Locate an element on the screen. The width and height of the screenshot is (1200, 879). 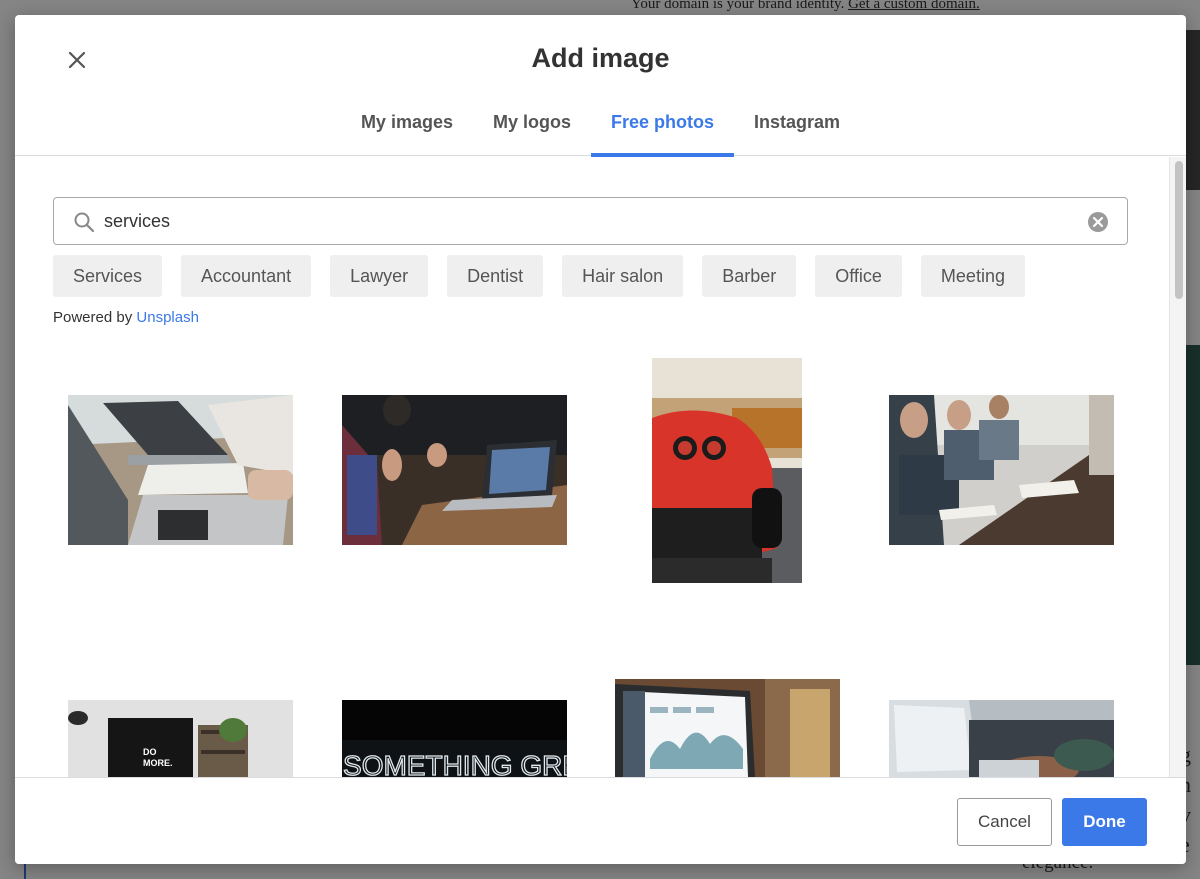
photo-laptop-meeting-hands is located at coordinates (454, 470).